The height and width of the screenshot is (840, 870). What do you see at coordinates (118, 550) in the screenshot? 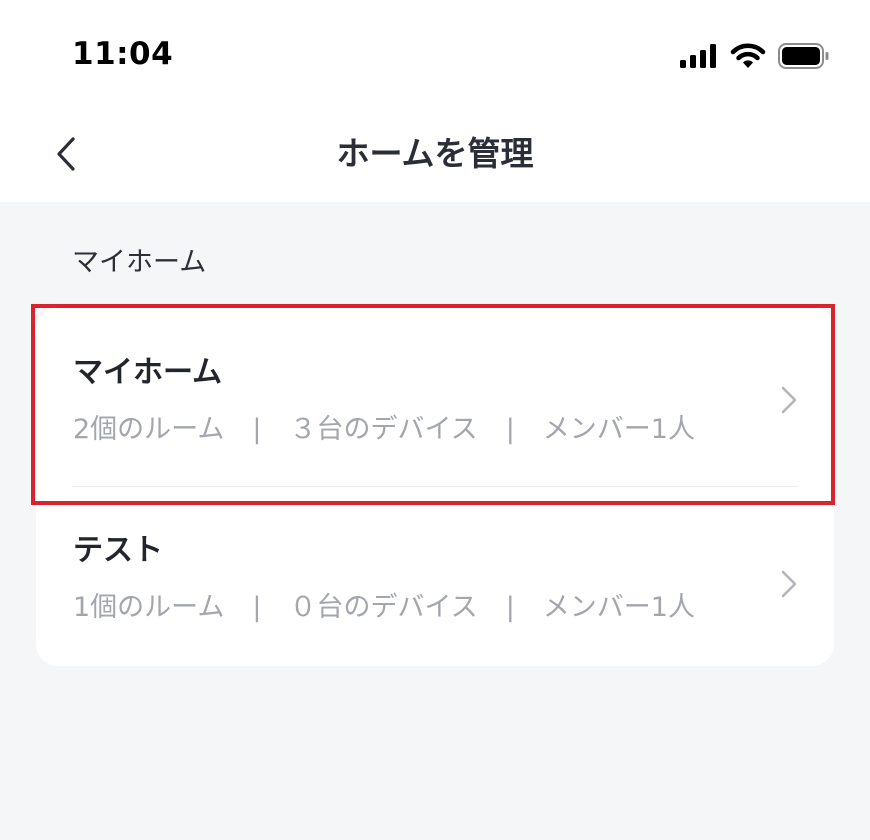
I see `home-name: テスト` at bounding box center [118, 550].